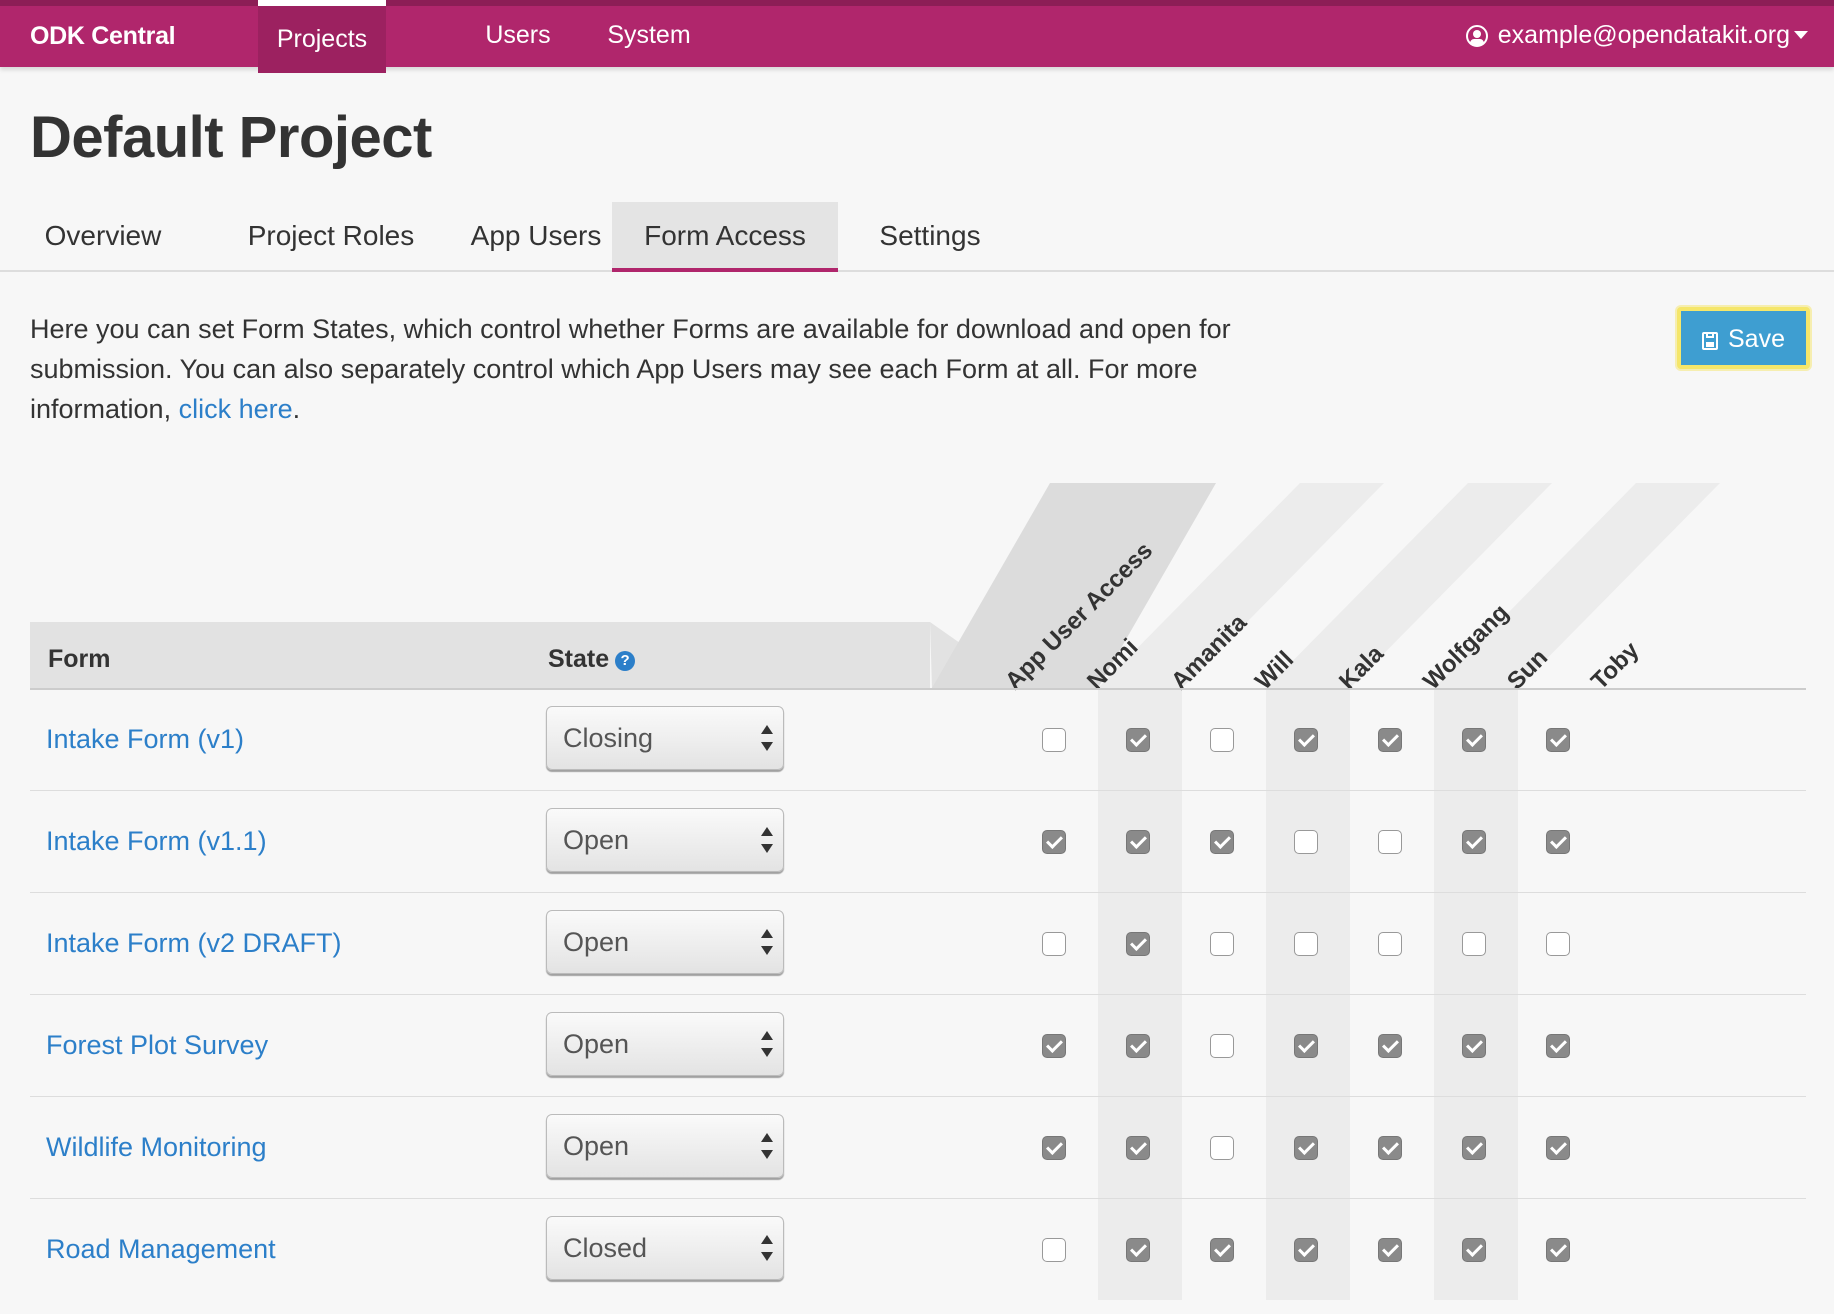 The width and height of the screenshot is (1834, 1314). What do you see at coordinates (665, 1248) in the screenshot?
I see `state-select: Closed` at bounding box center [665, 1248].